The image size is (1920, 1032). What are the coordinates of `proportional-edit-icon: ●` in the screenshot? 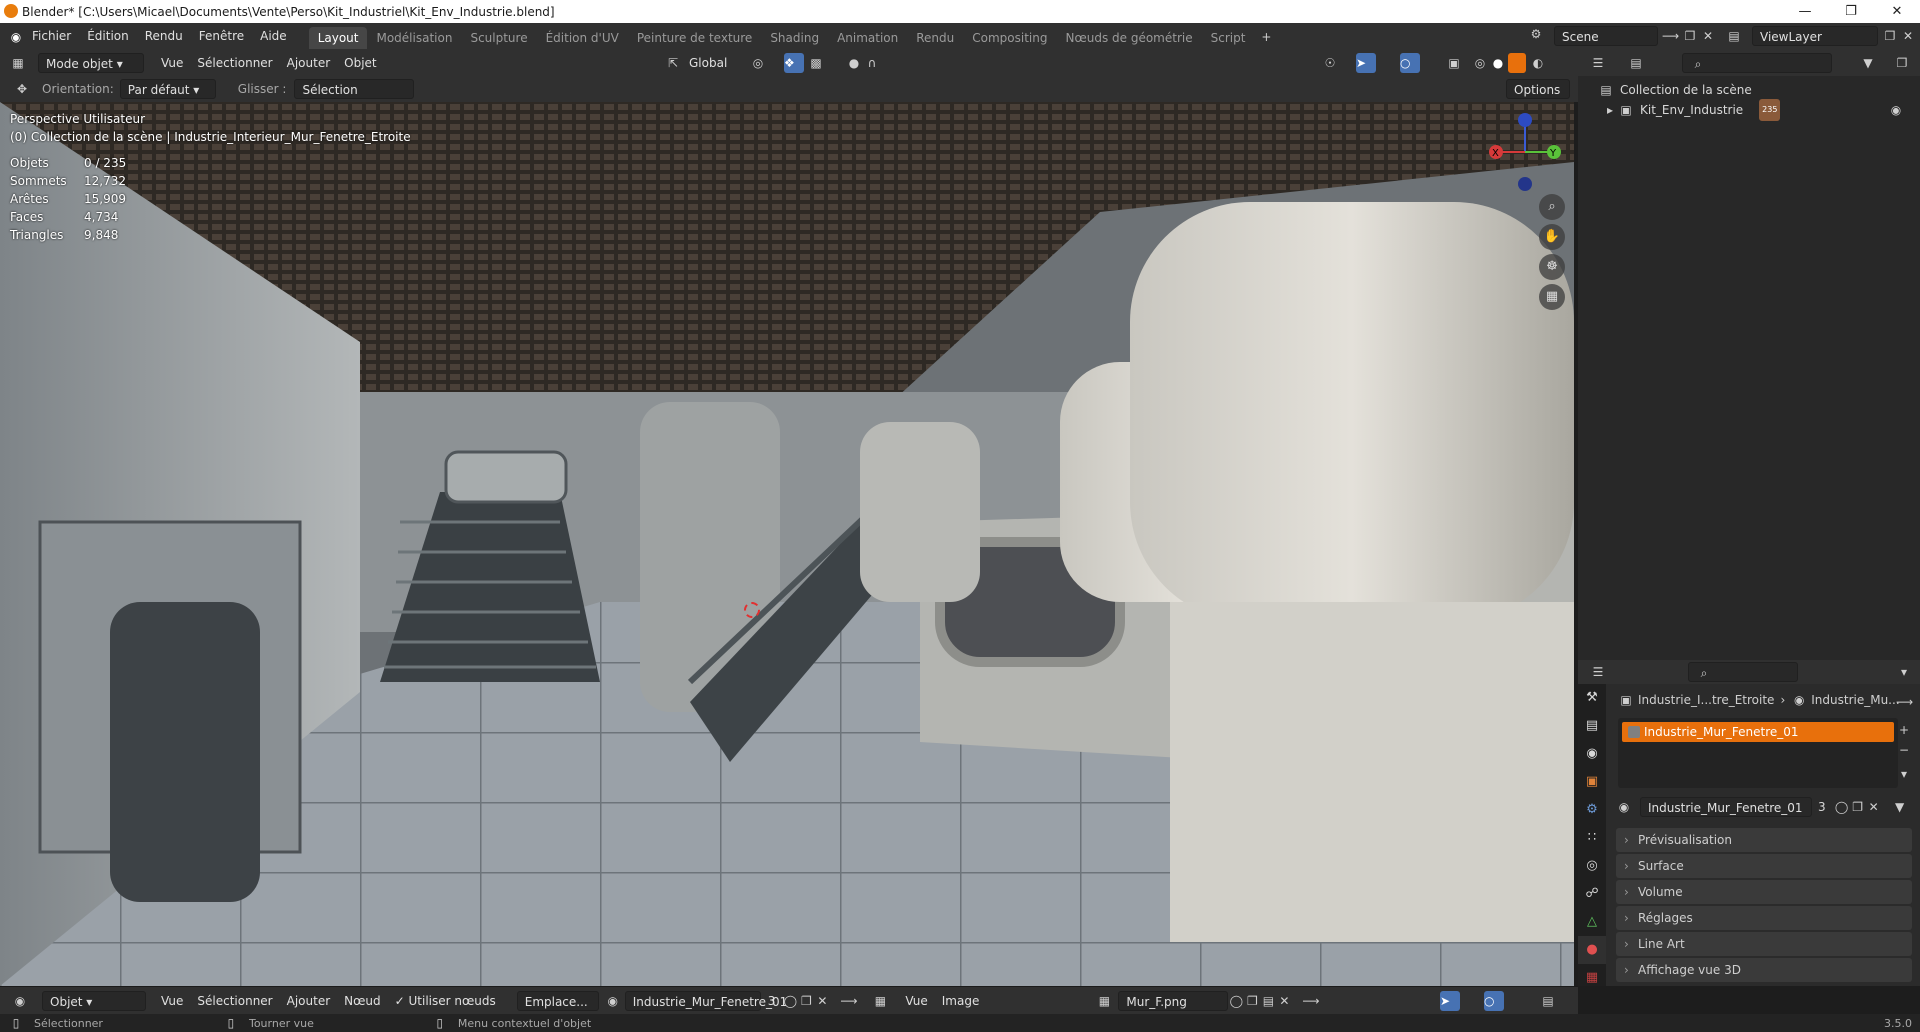 It's located at (854, 63).